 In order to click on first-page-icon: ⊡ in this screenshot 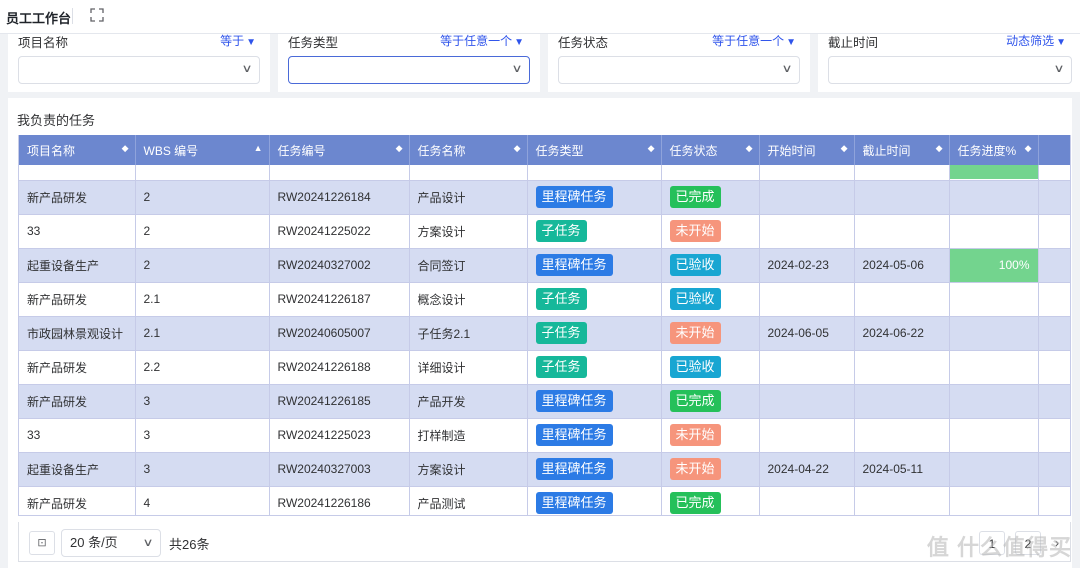, I will do `click(42, 543)`.